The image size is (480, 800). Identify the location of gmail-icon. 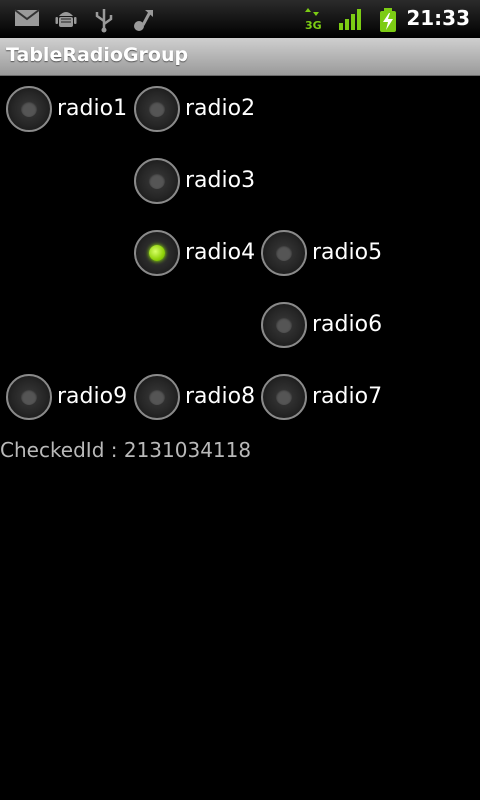
(27, 17).